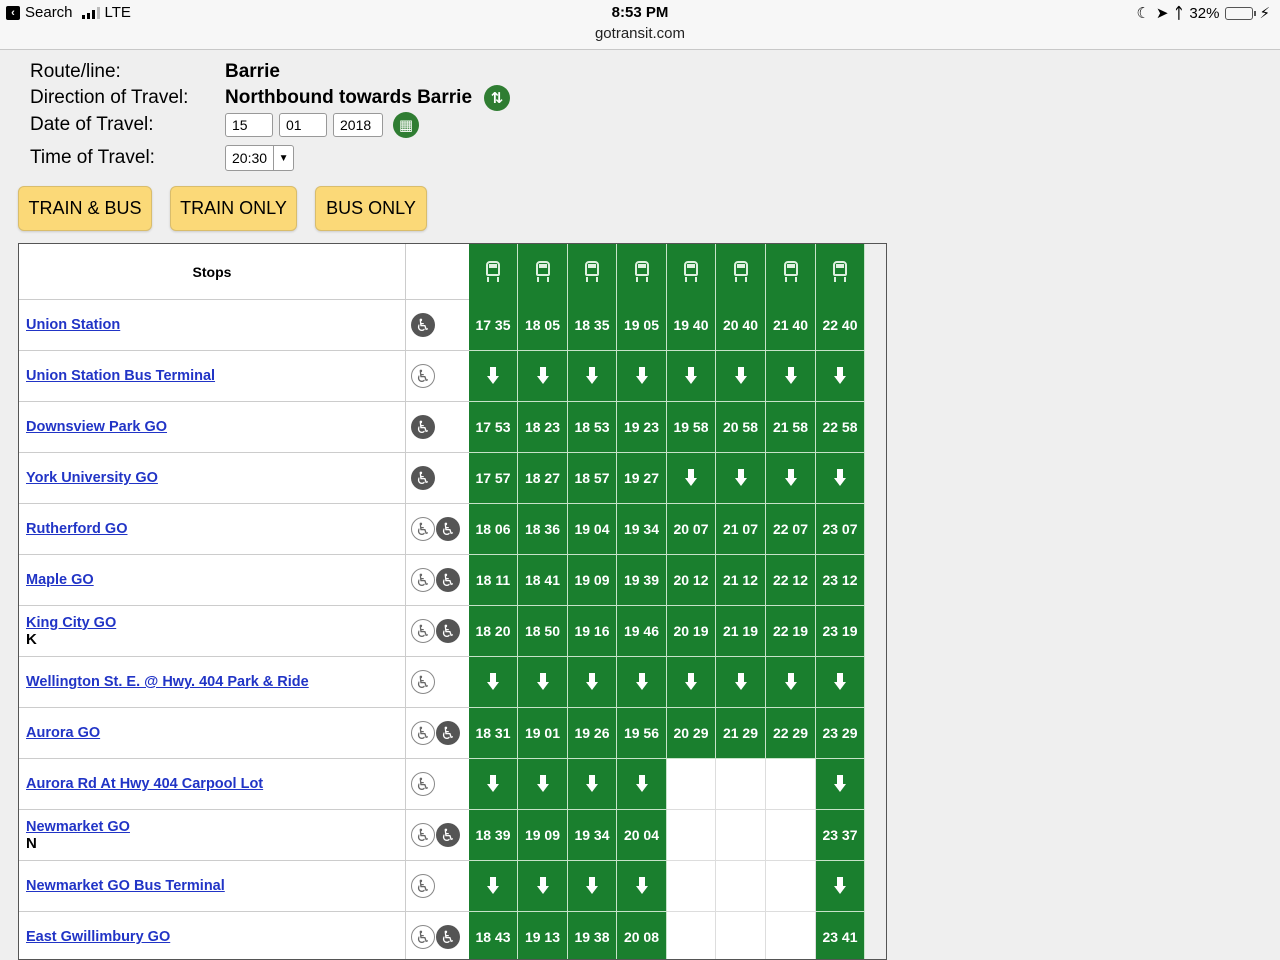  I want to click on table-row: Aurora Rd At Hwy 404 Carpool Lot ♿, so click(452, 784).